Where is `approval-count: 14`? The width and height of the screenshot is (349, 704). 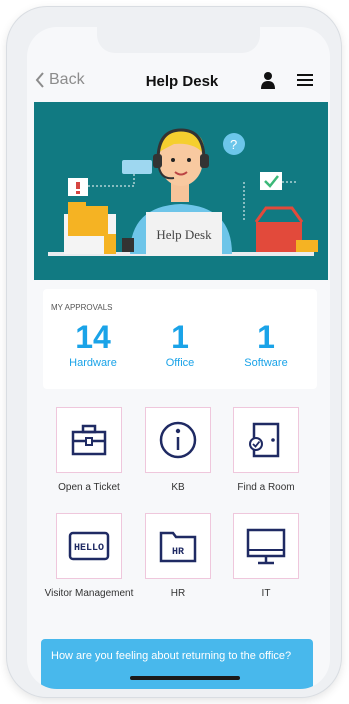
approval-count: 14 is located at coordinates (93, 337).